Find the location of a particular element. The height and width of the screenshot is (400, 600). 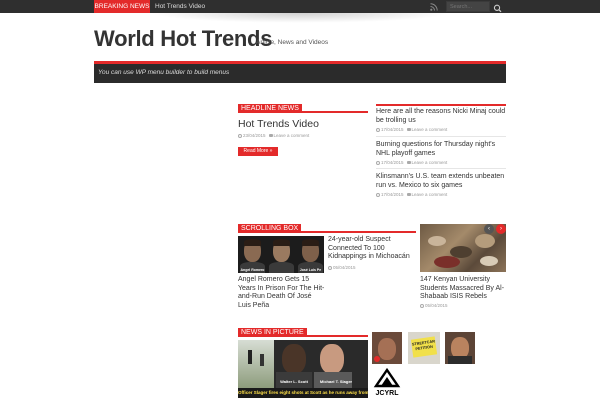

rss-icon is located at coordinates (434, 7).